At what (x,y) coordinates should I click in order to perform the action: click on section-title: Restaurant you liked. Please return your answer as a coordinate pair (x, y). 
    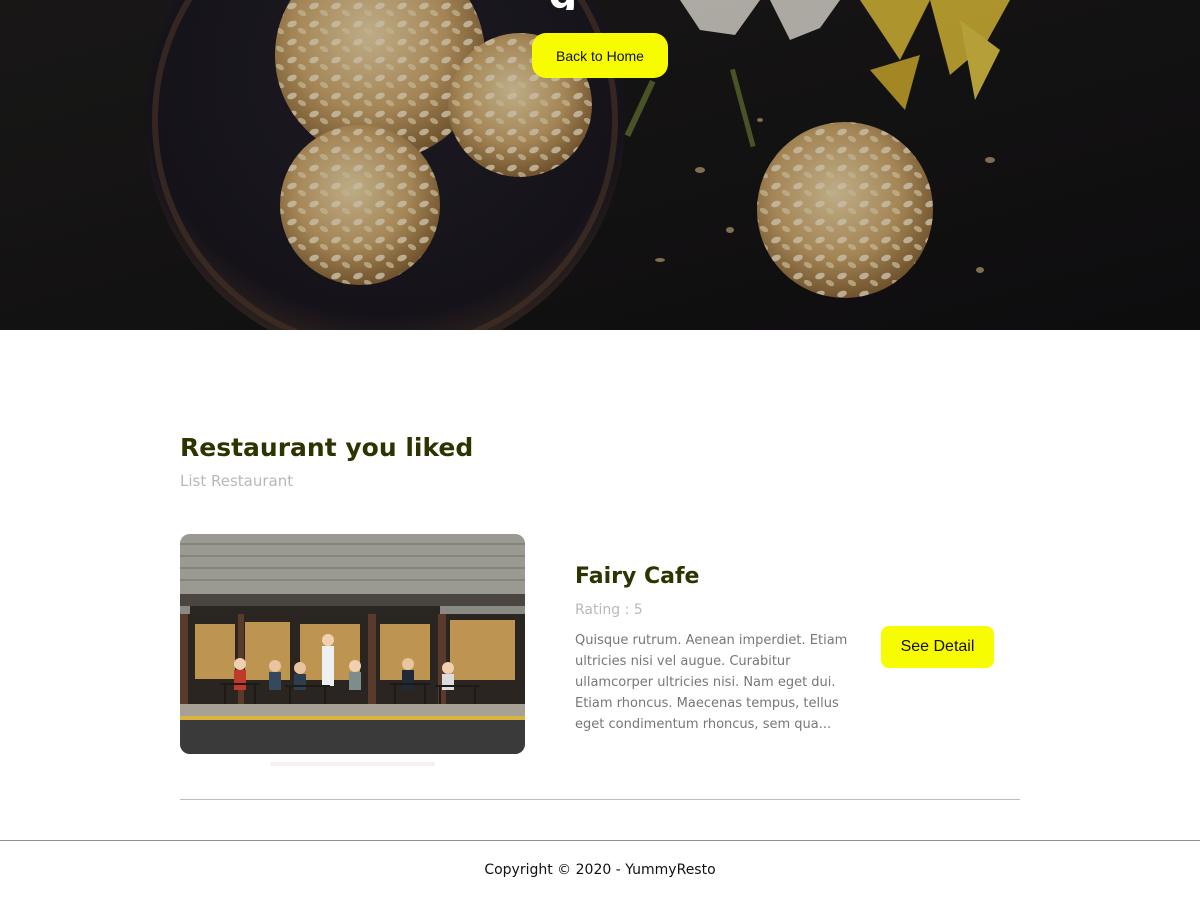
    Looking at the image, I should click on (327, 447).